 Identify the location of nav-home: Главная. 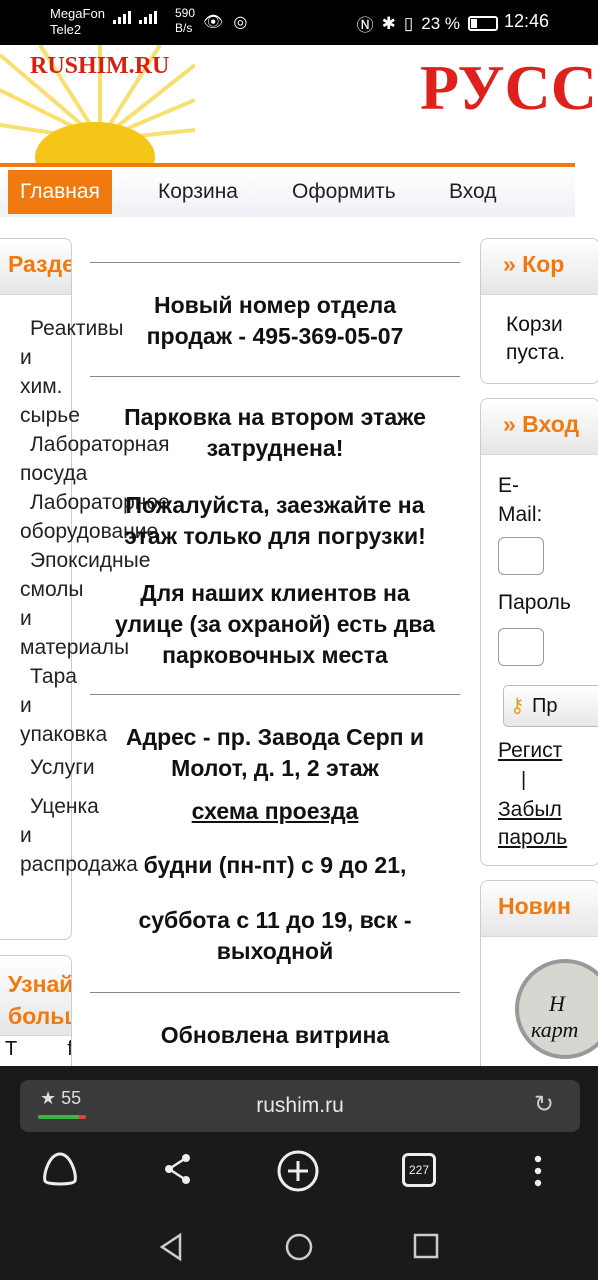
(60, 192).